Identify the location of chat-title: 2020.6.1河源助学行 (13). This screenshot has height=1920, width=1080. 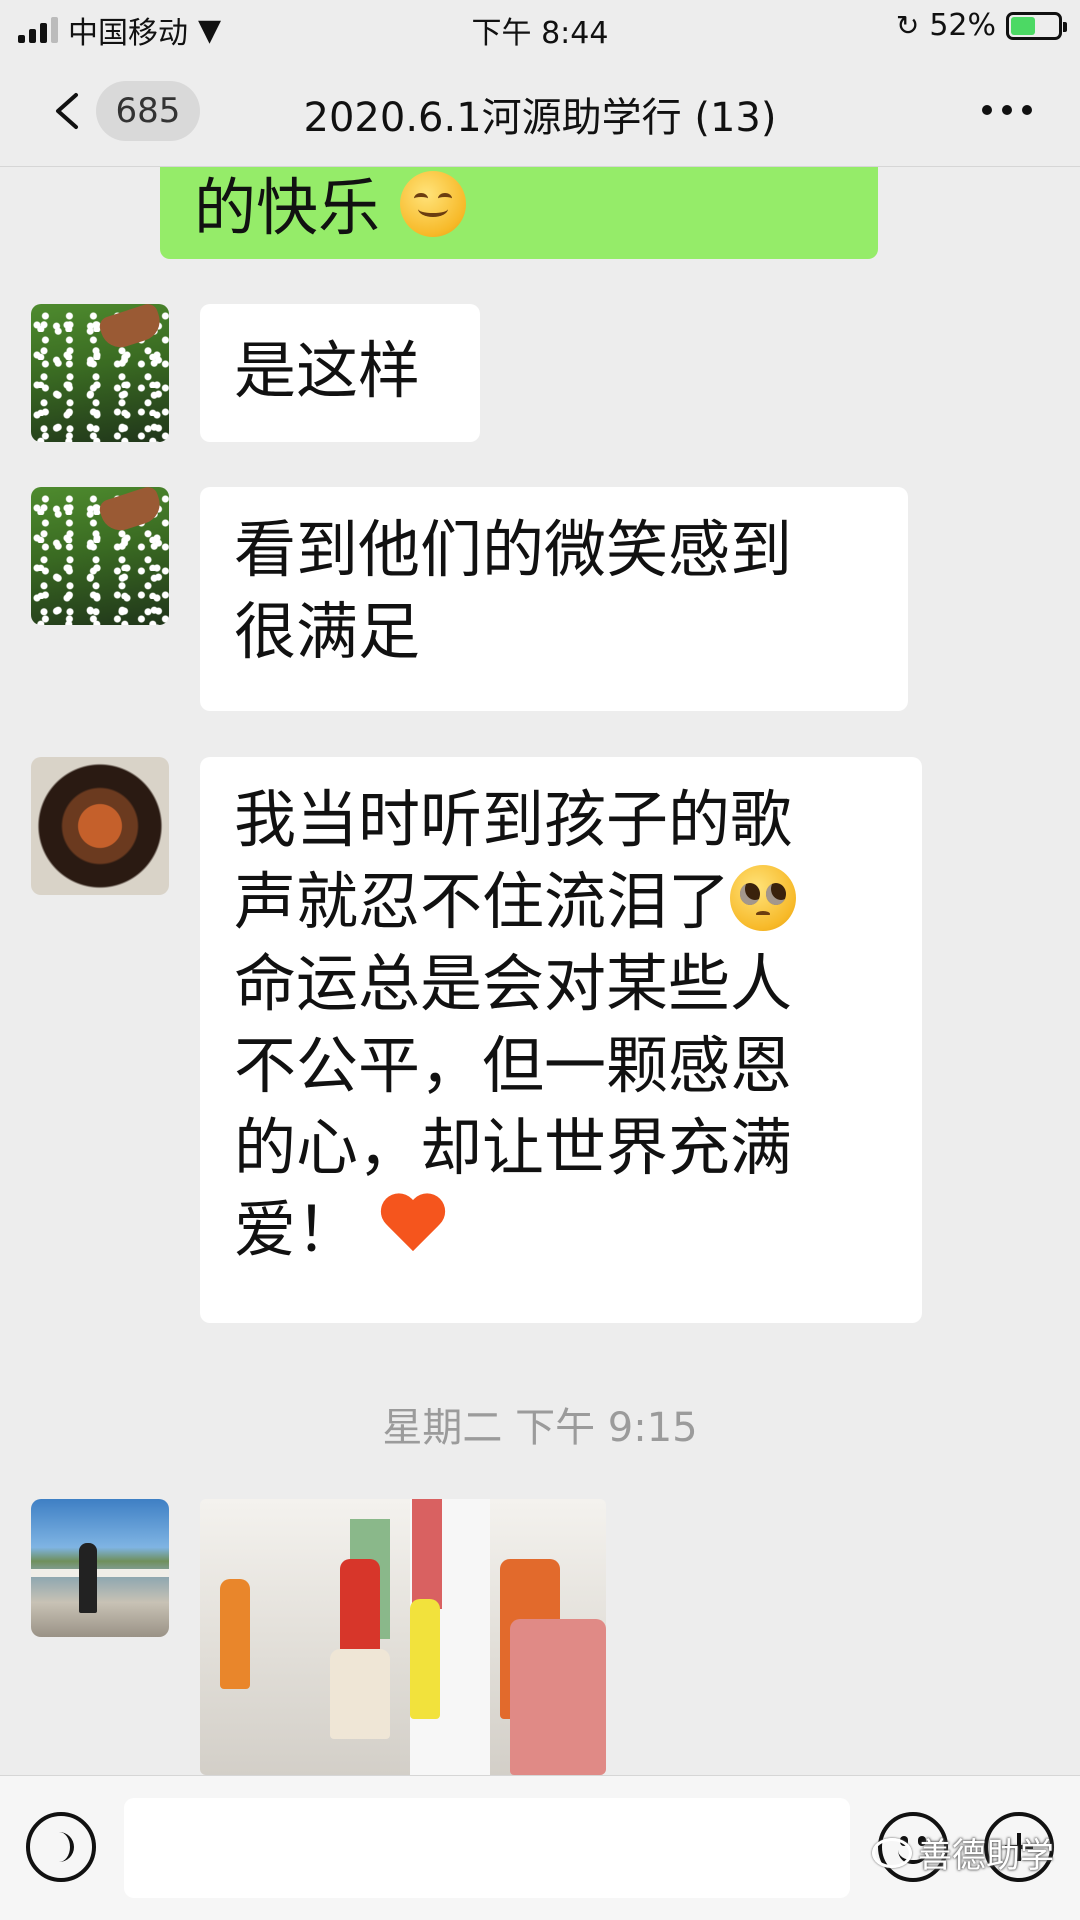
(540, 118).